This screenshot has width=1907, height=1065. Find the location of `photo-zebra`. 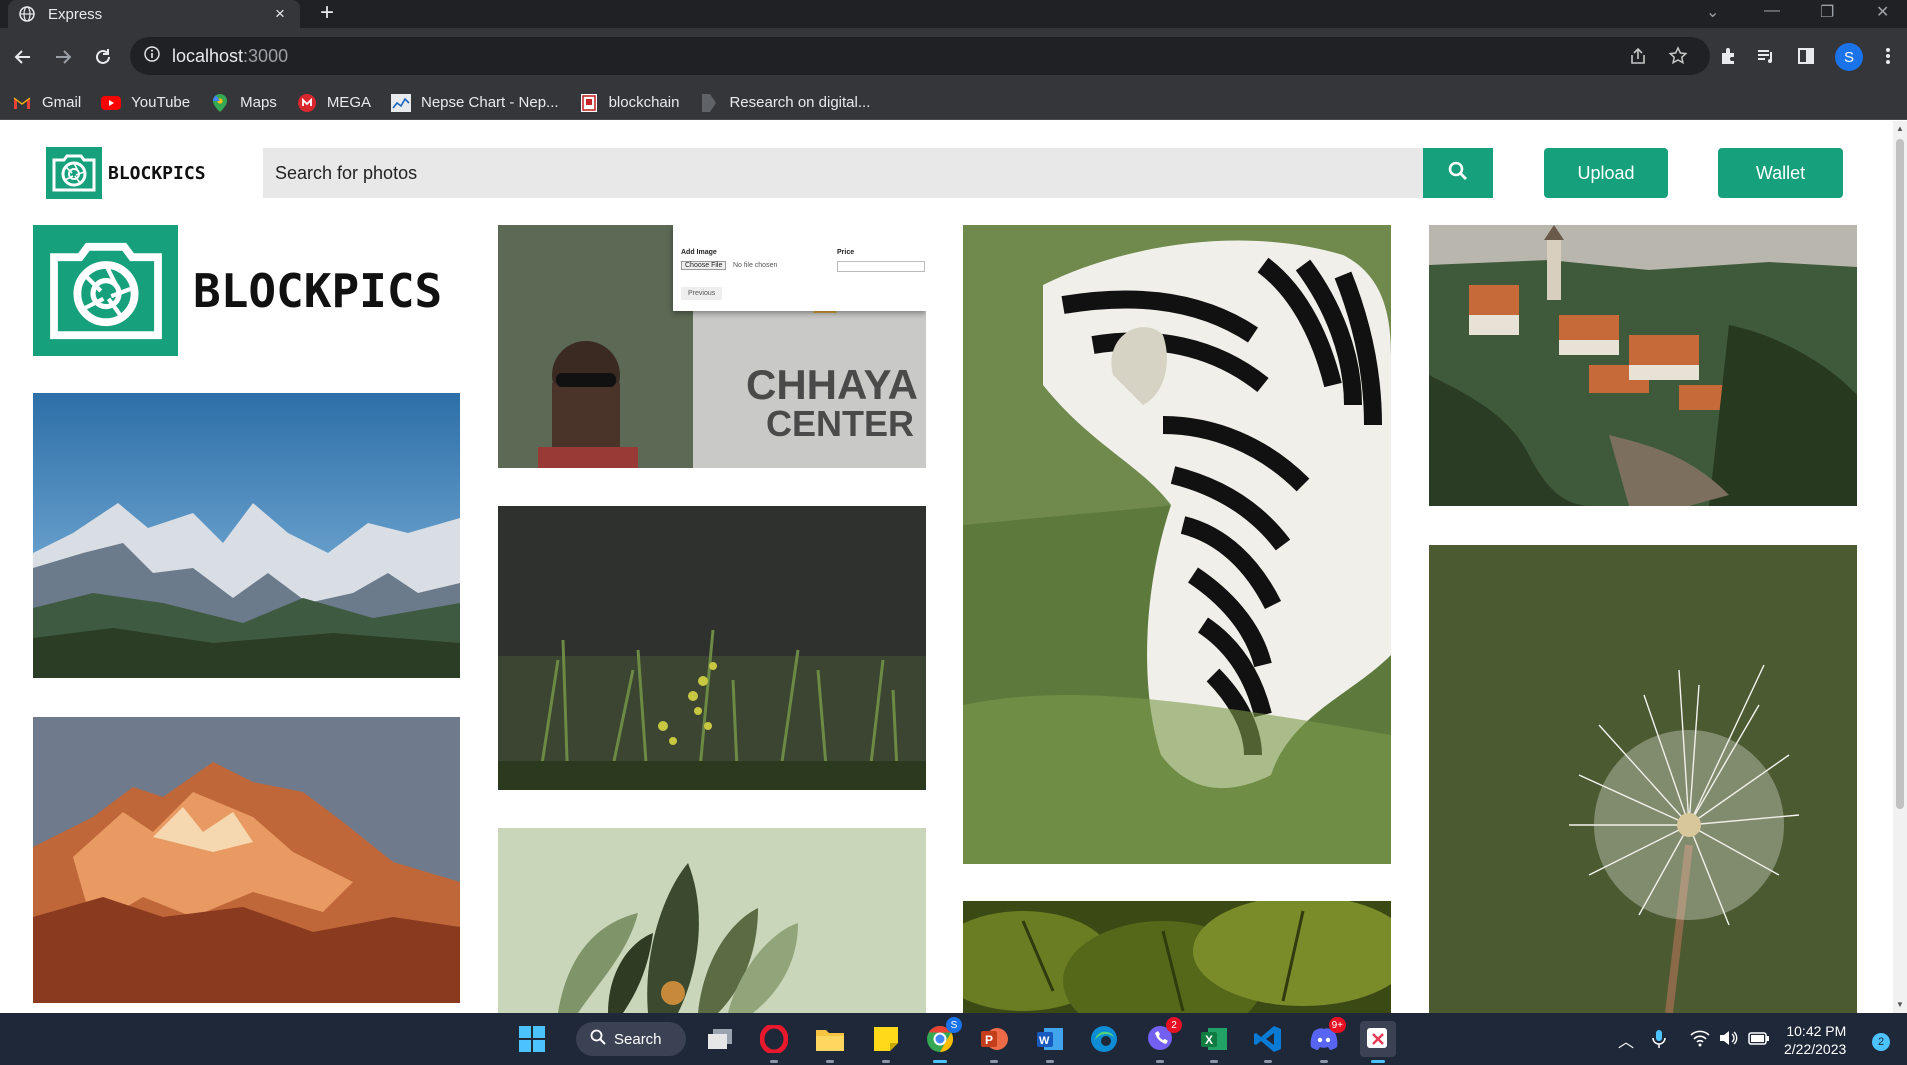

photo-zebra is located at coordinates (1177, 544).